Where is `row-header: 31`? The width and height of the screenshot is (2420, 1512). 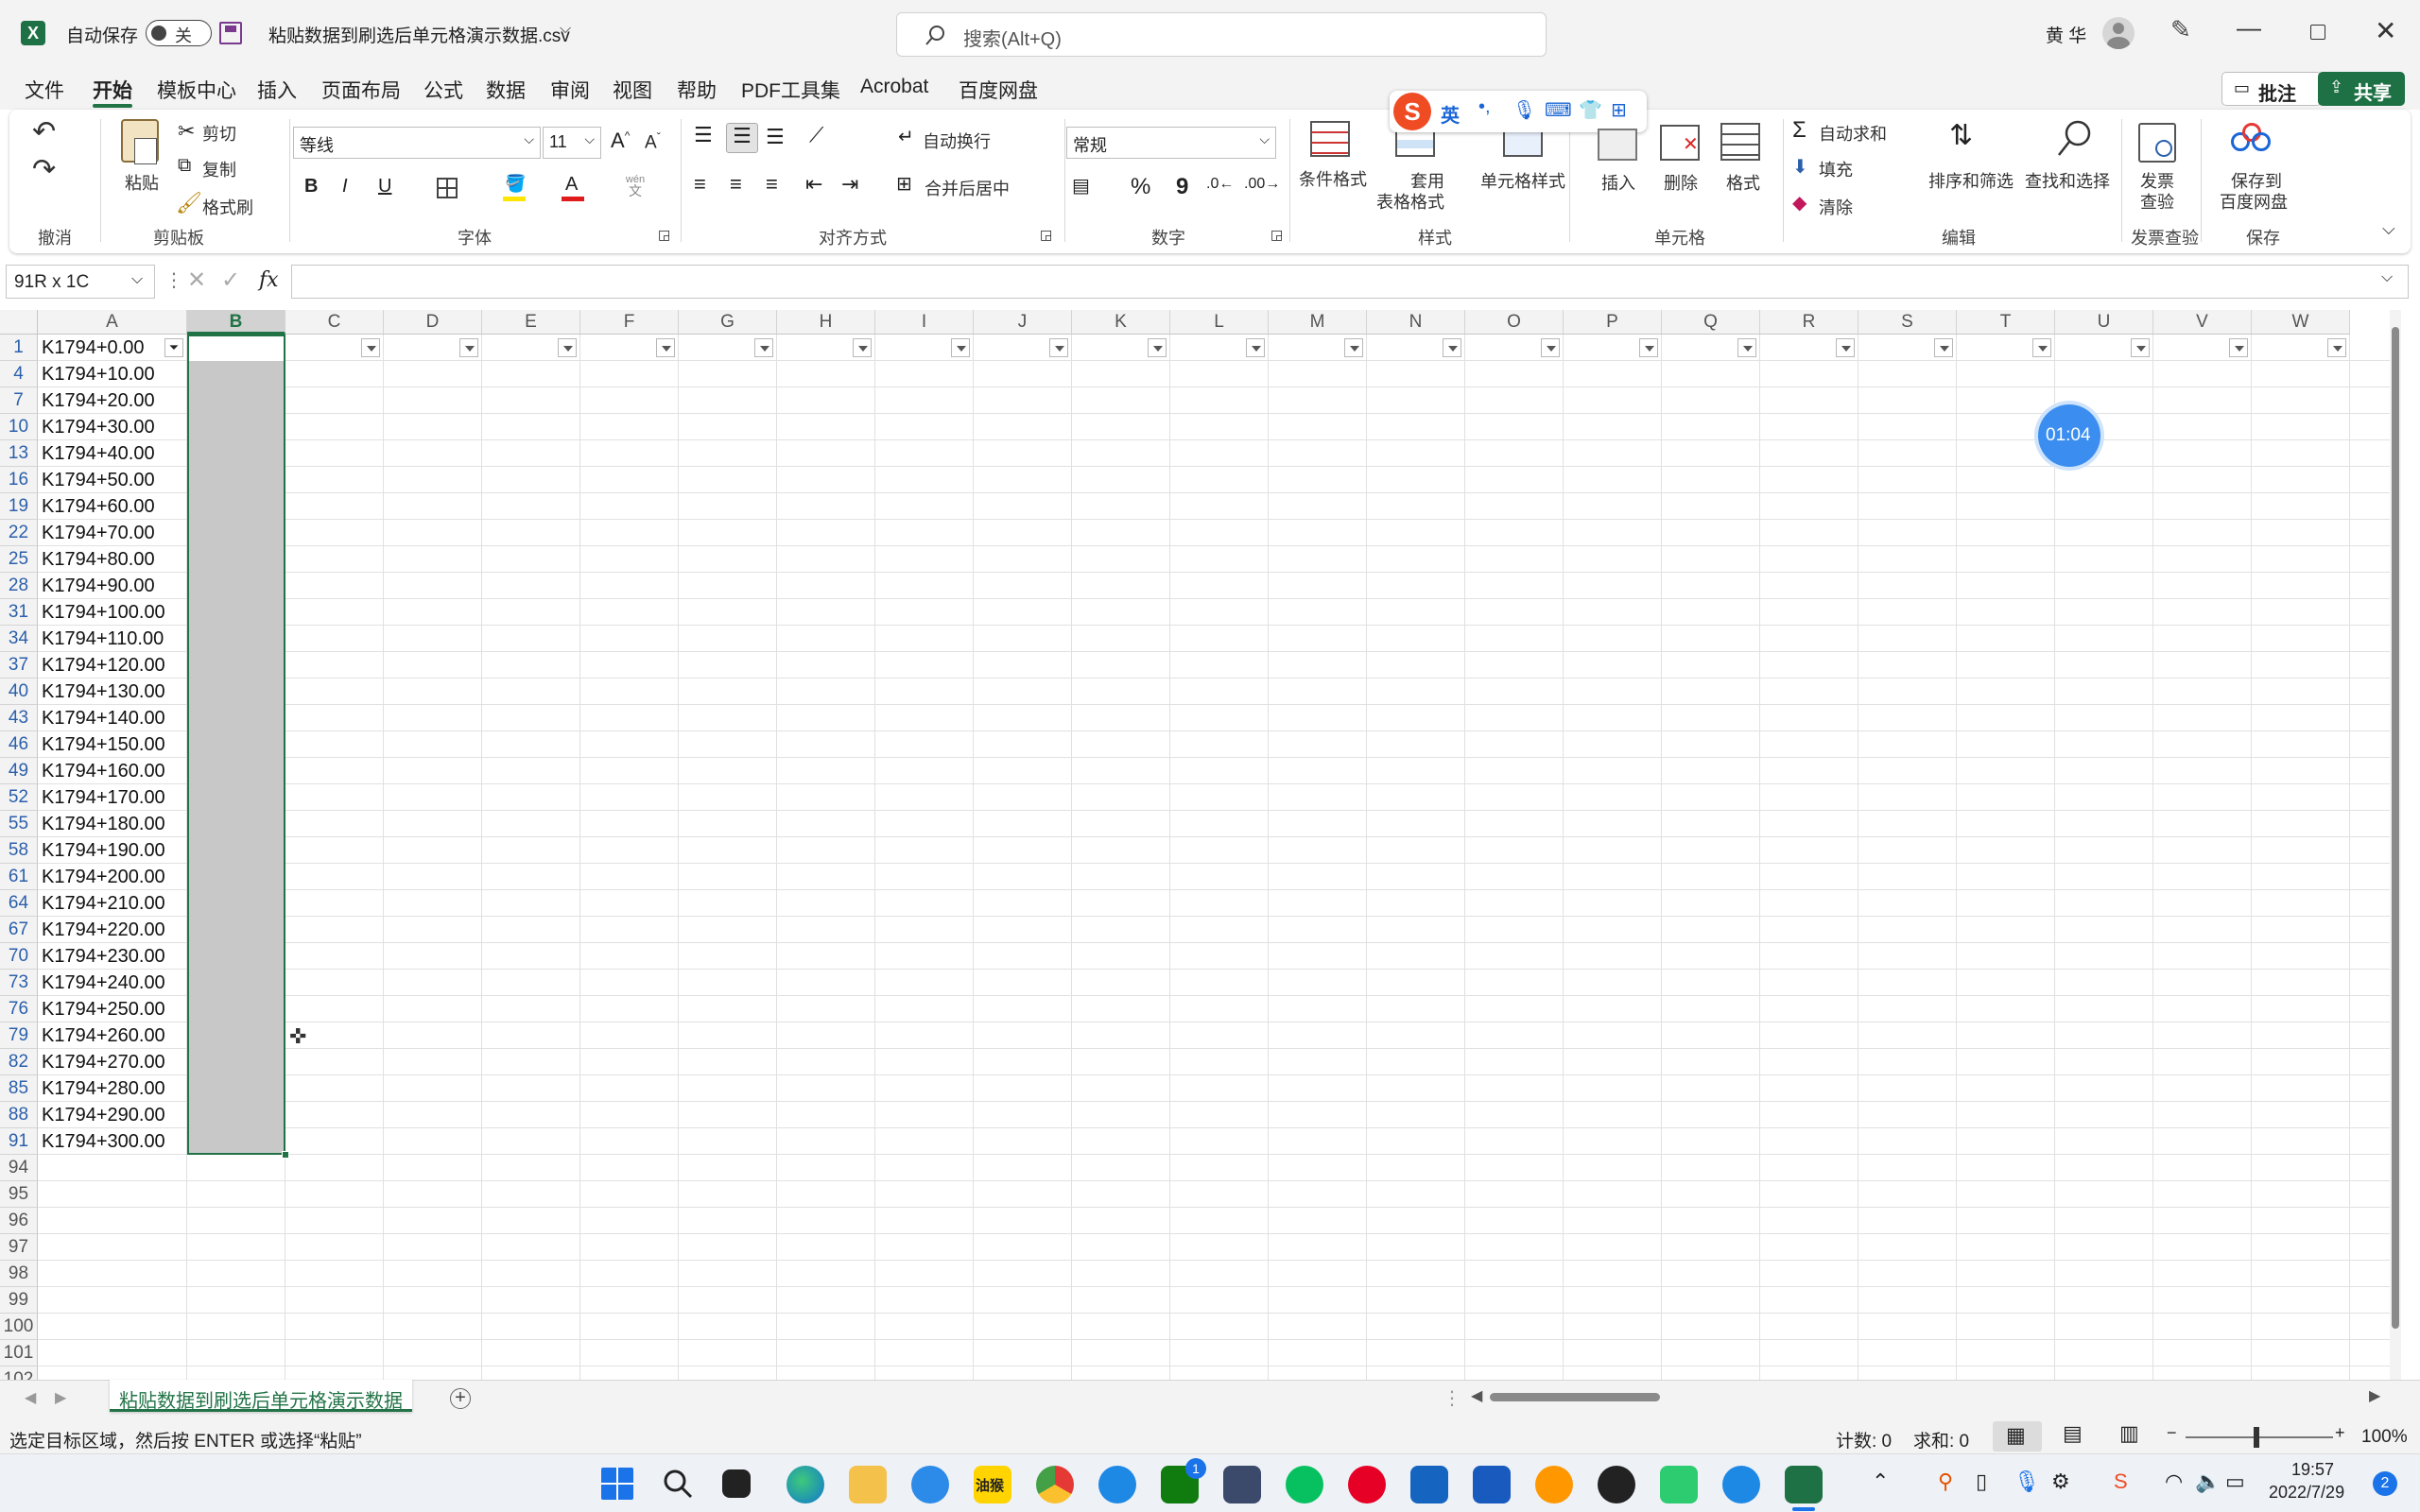 row-header: 31 is located at coordinates (19, 612).